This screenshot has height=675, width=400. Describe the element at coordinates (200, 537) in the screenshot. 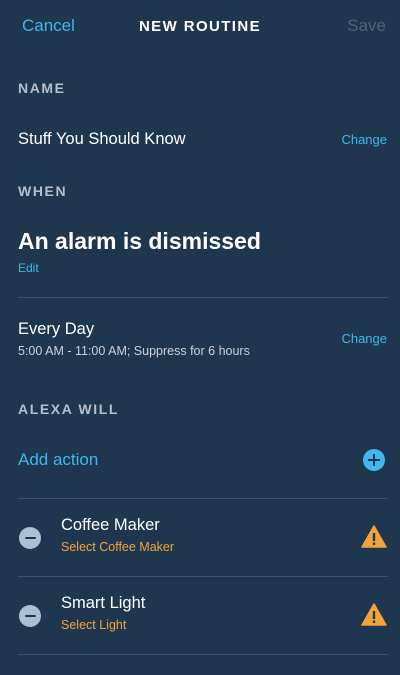

I see `action-row-coffee-maker: Coffee Maker Select Coffee Maker` at that location.